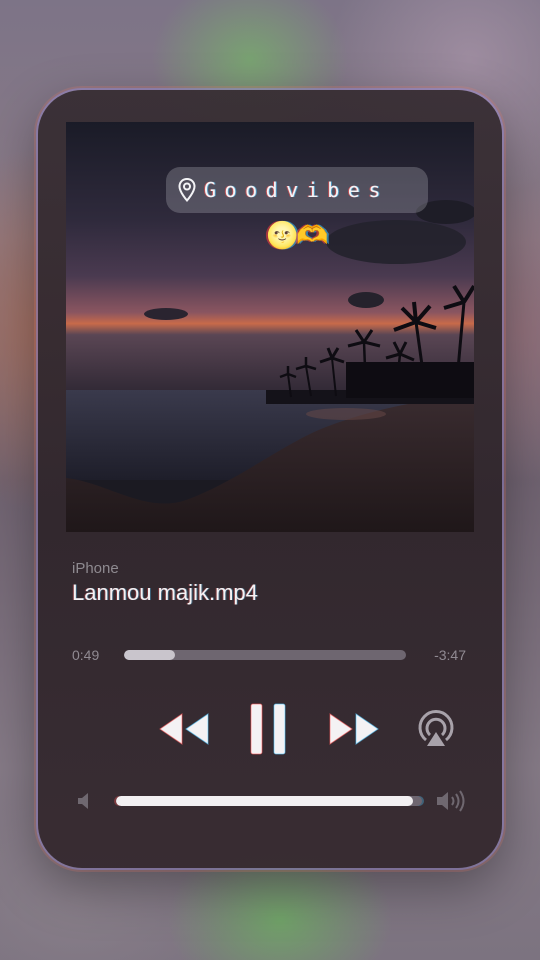 Image resolution: width=540 pixels, height=960 pixels. Describe the element at coordinates (264, 801) in the screenshot. I see `volume-fill` at that location.